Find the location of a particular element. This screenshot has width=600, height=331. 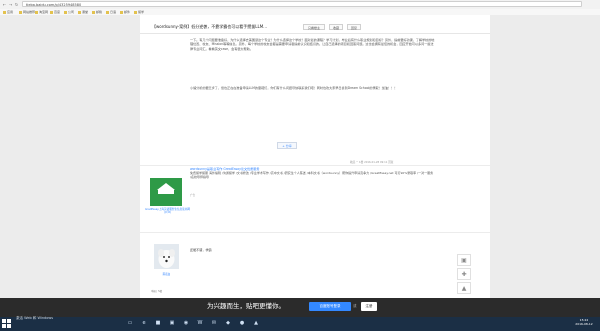

edge-icon: e is located at coordinates (144, 323).